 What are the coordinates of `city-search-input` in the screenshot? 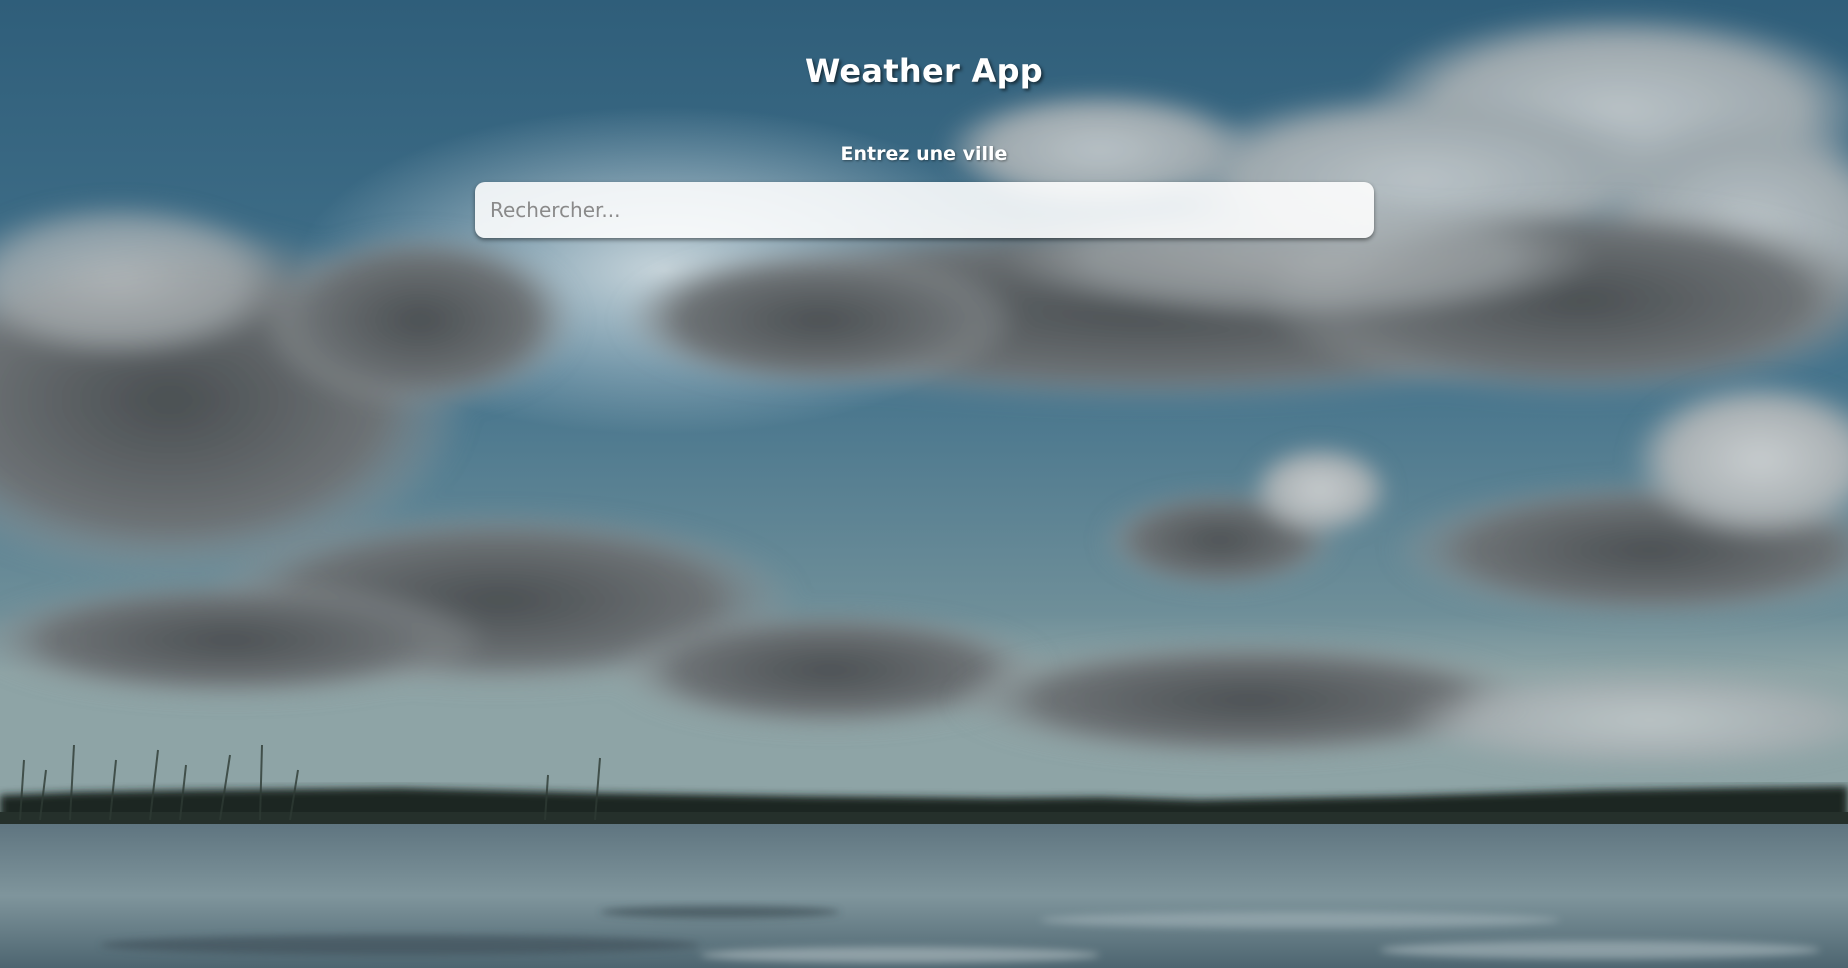 It's located at (924, 210).